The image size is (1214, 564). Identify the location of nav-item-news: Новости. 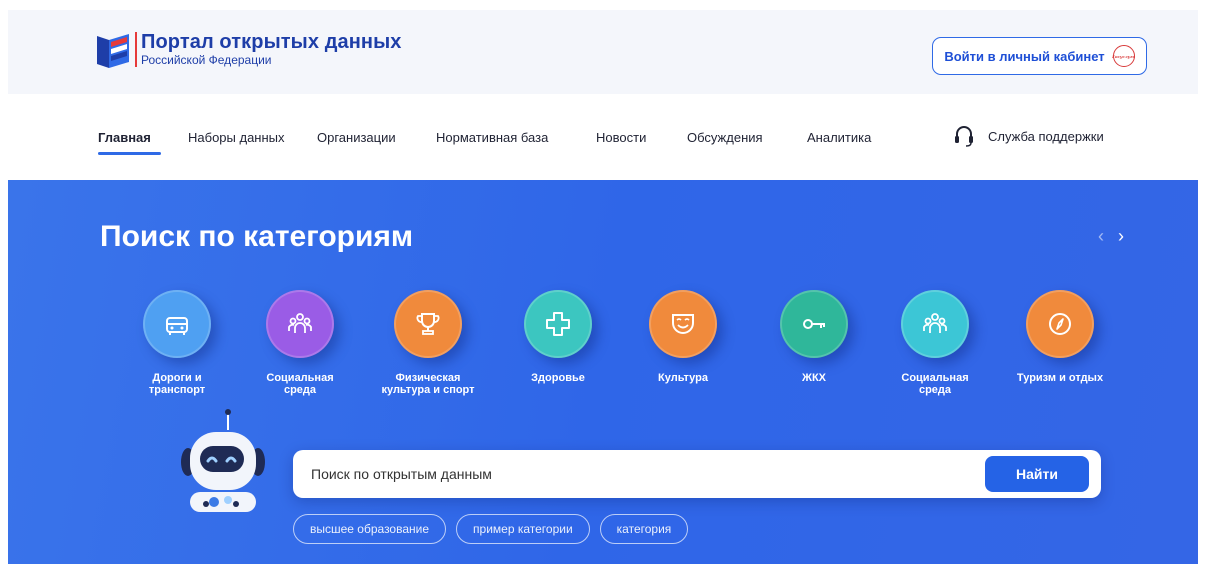
(621, 137).